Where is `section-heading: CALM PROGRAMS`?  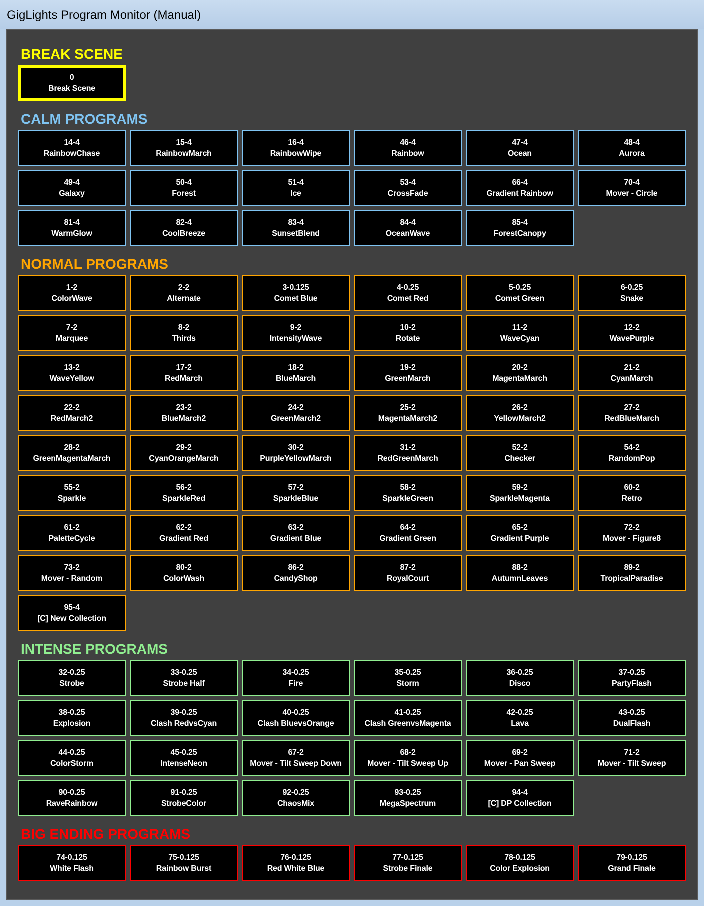
section-heading: CALM PROGRAMS is located at coordinates (85, 119).